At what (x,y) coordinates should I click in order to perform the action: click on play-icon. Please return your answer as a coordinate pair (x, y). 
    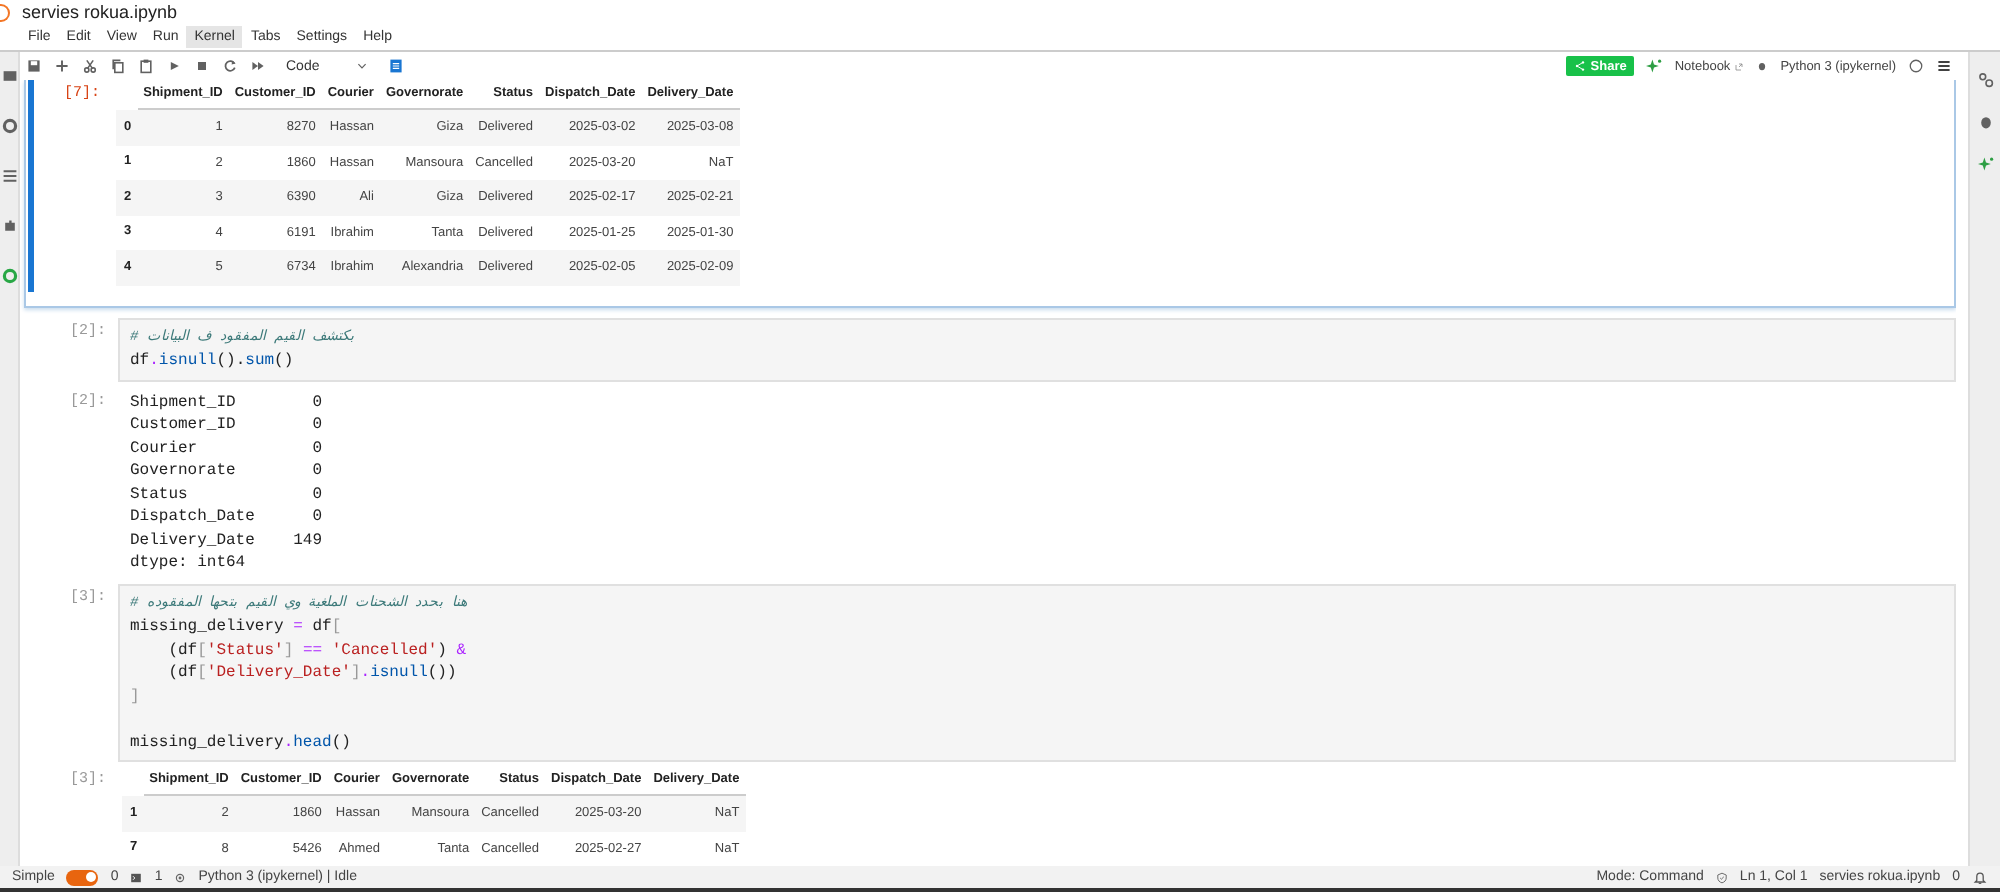
    Looking at the image, I should click on (174, 66).